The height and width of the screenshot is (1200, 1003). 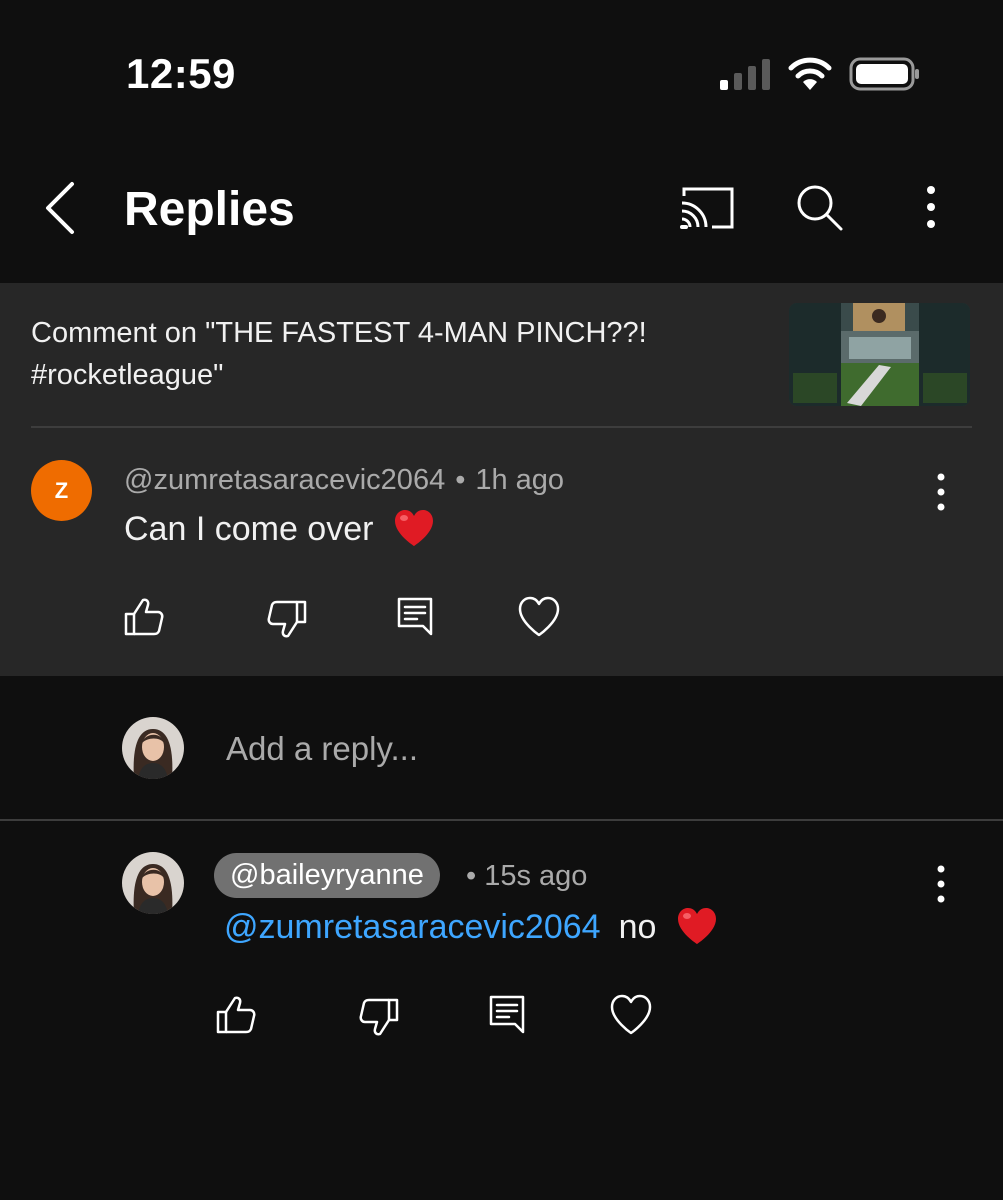 I want to click on reply-meta: • 15s ago, so click(x=526, y=876).